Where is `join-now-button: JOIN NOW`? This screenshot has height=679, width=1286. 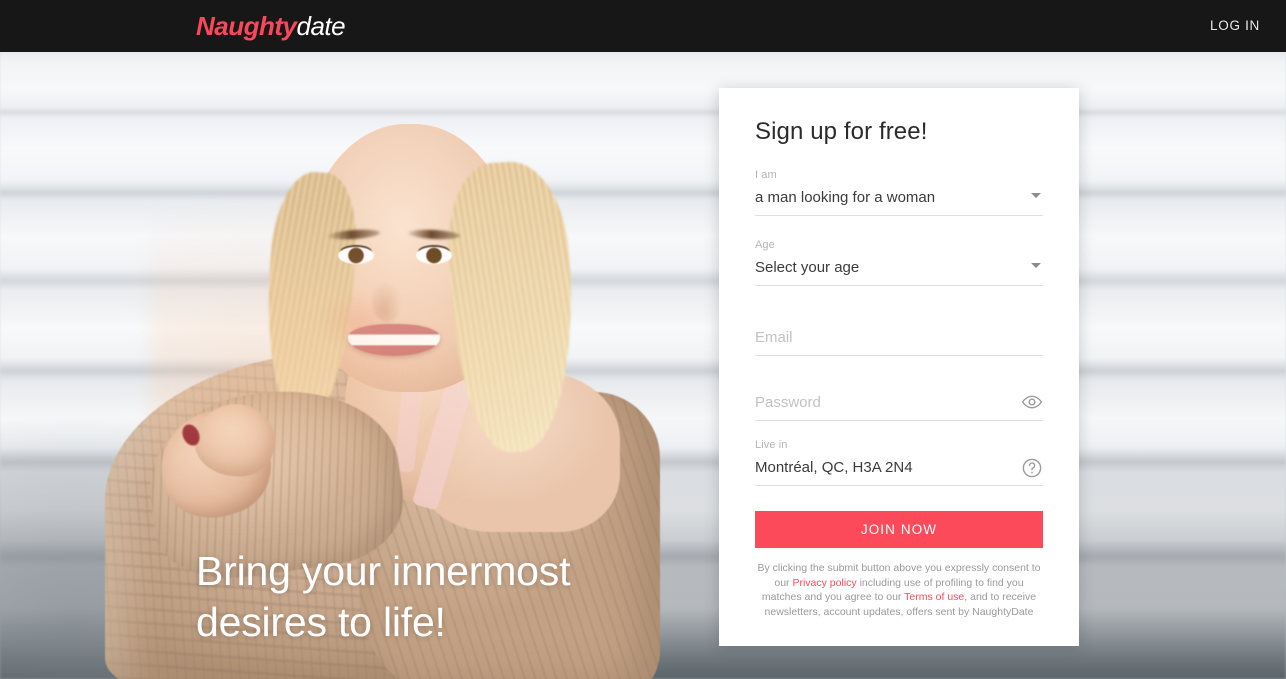 join-now-button: JOIN NOW is located at coordinates (899, 529).